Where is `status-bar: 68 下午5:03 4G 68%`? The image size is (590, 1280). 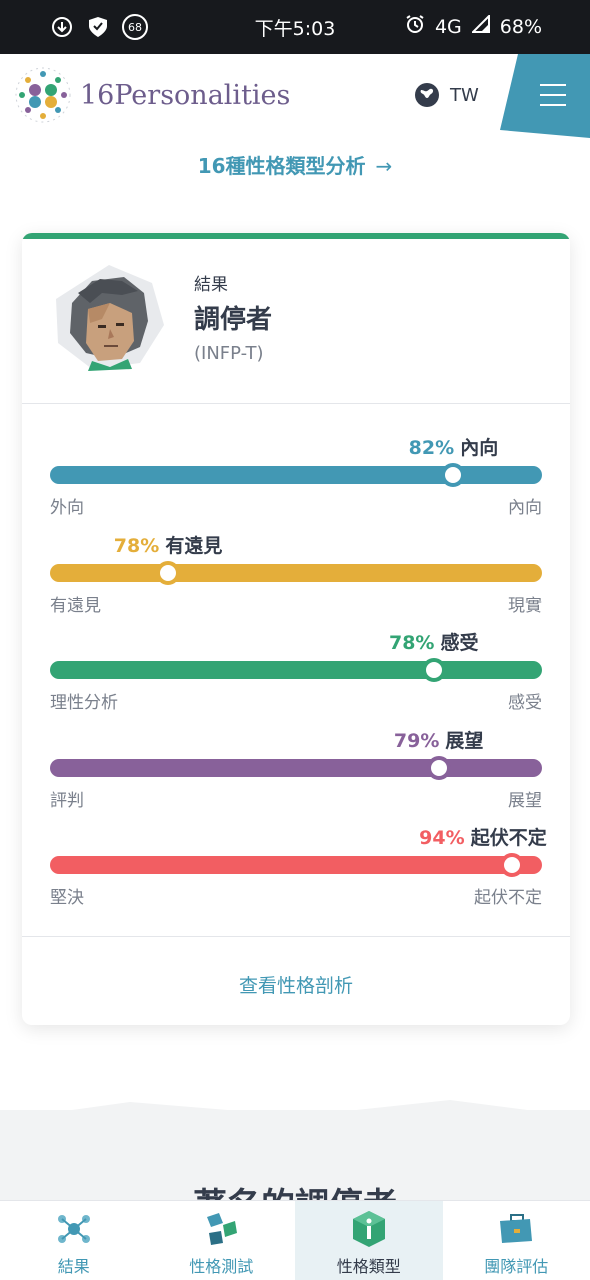 status-bar: 68 下午5:03 4G 68% is located at coordinates (295, 27).